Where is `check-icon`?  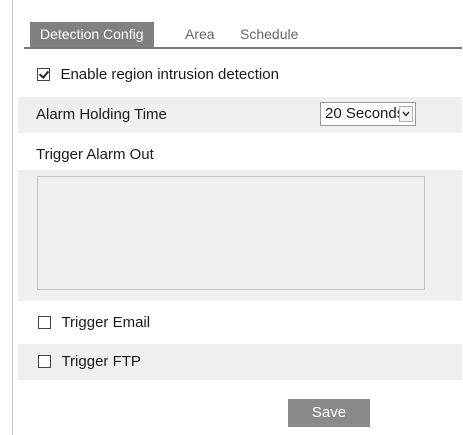
check-icon is located at coordinates (44, 73).